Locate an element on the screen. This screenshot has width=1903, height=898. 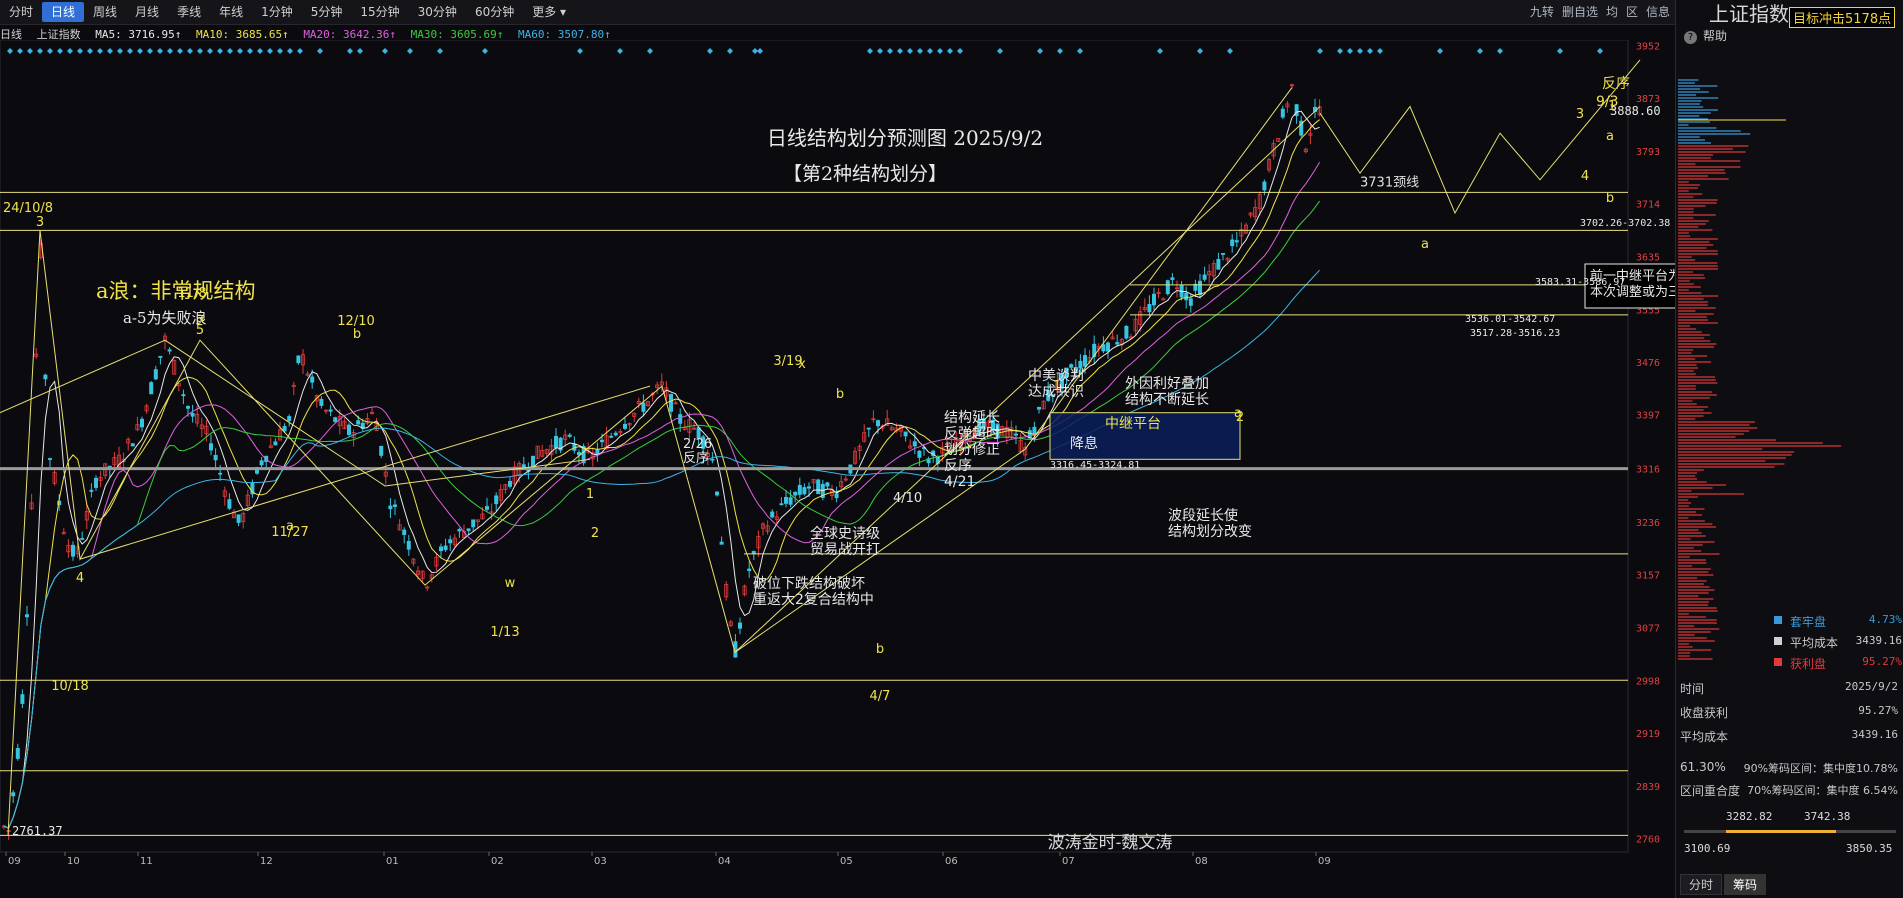
tab-5: 年线 is located at coordinates (231, 12).